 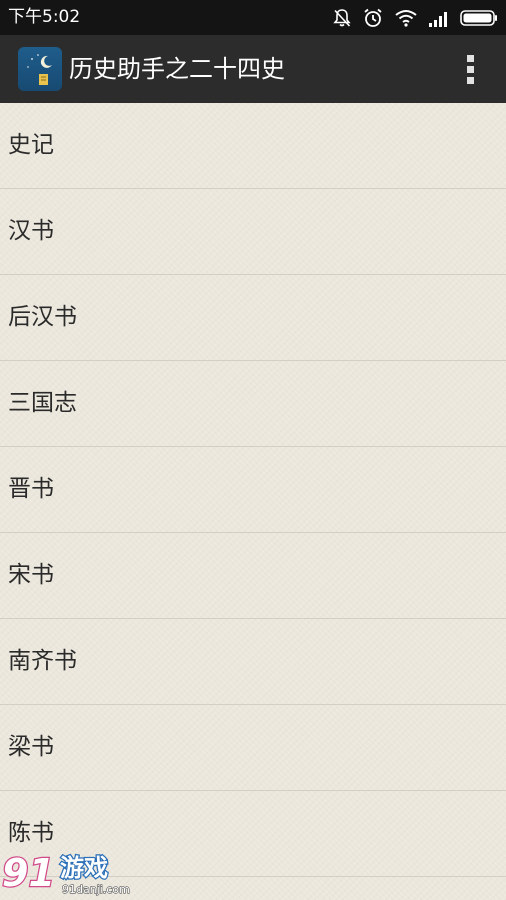 What do you see at coordinates (438, 19) in the screenshot?
I see `signal-icon` at bounding box center [438, 19].